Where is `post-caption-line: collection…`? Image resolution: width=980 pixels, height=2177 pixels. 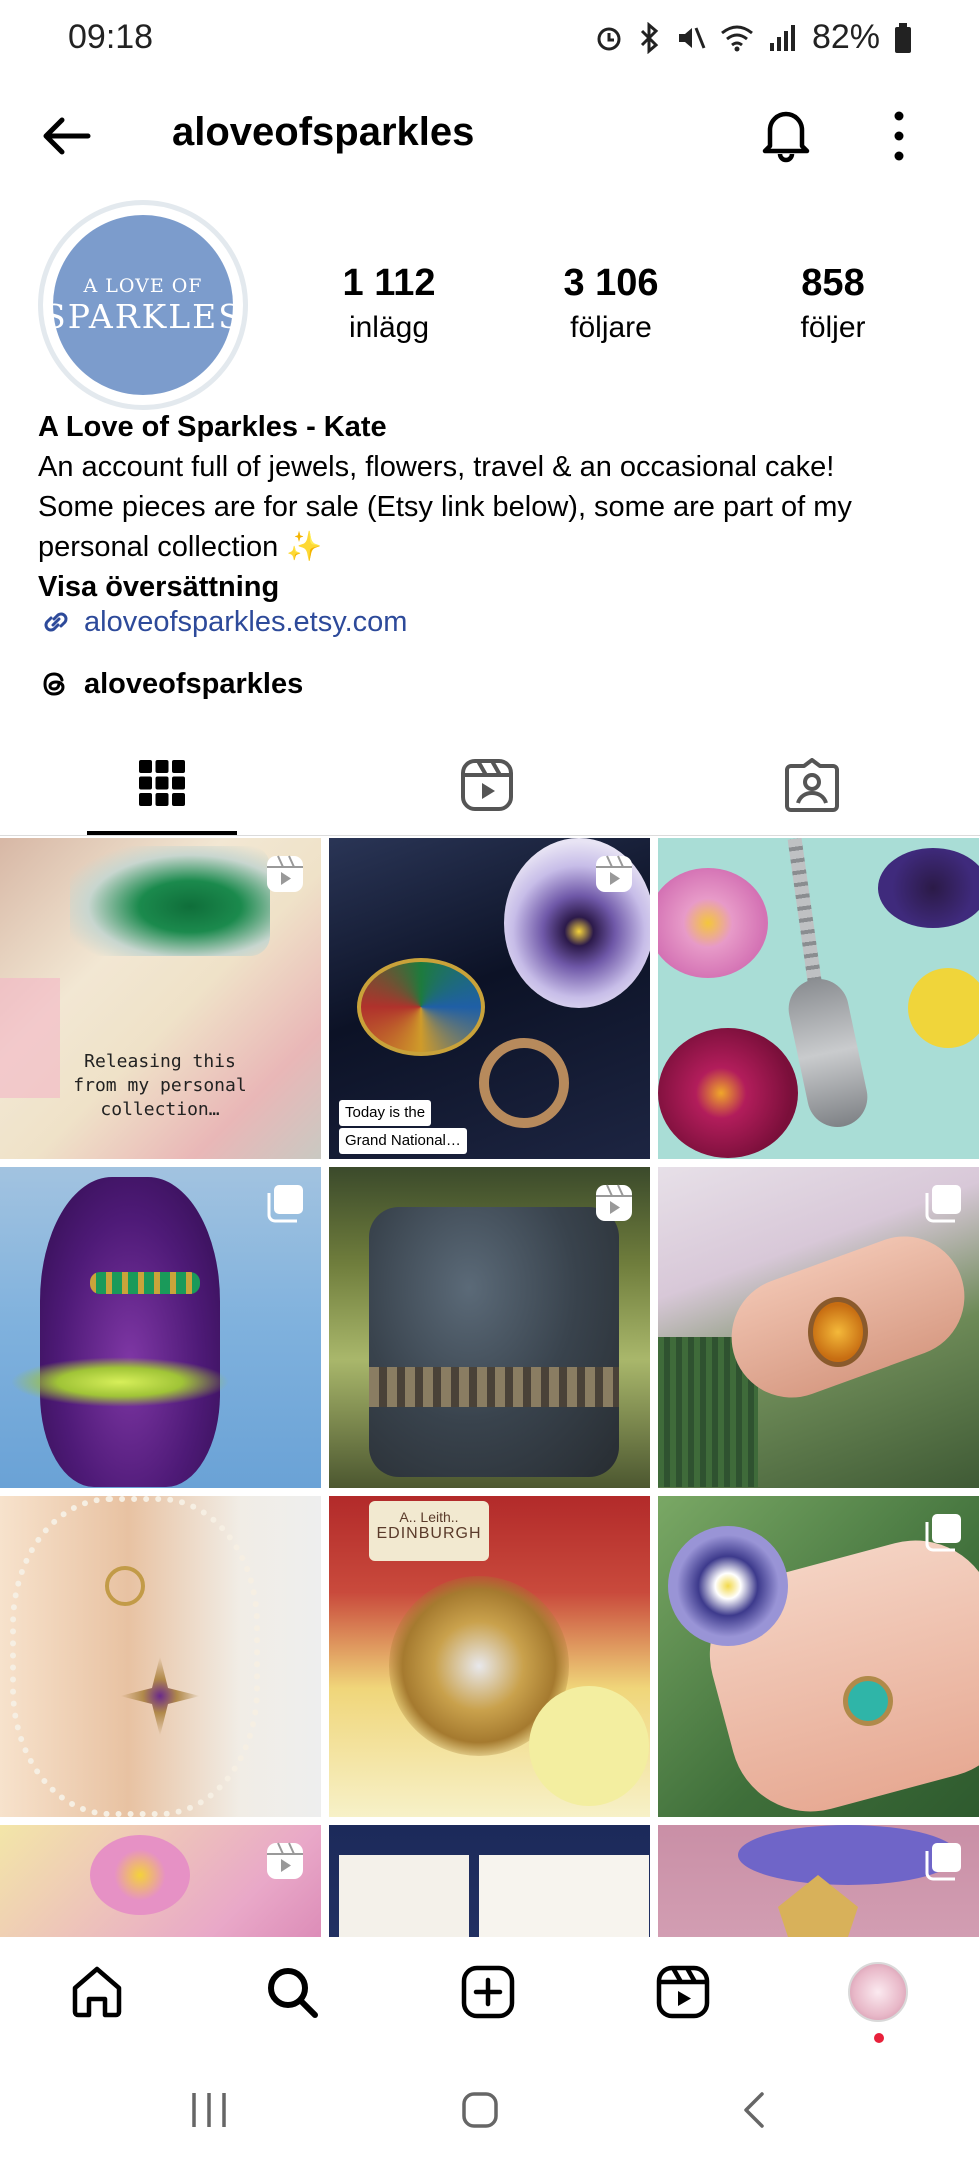
post-caption-line: collection… is located at coordinates (160, 1109).